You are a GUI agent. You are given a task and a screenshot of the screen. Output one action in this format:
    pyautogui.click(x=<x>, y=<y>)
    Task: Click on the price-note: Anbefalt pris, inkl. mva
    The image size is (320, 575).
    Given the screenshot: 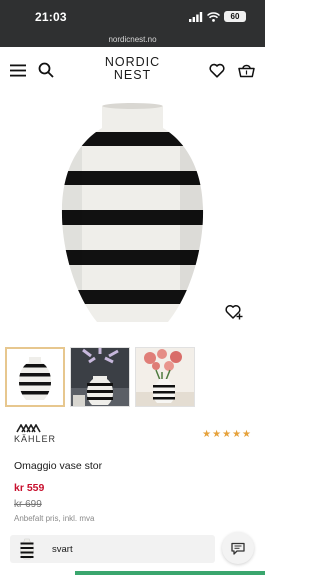 What is the action you would take?
    pyautogui.click(x=54, y=518)
    